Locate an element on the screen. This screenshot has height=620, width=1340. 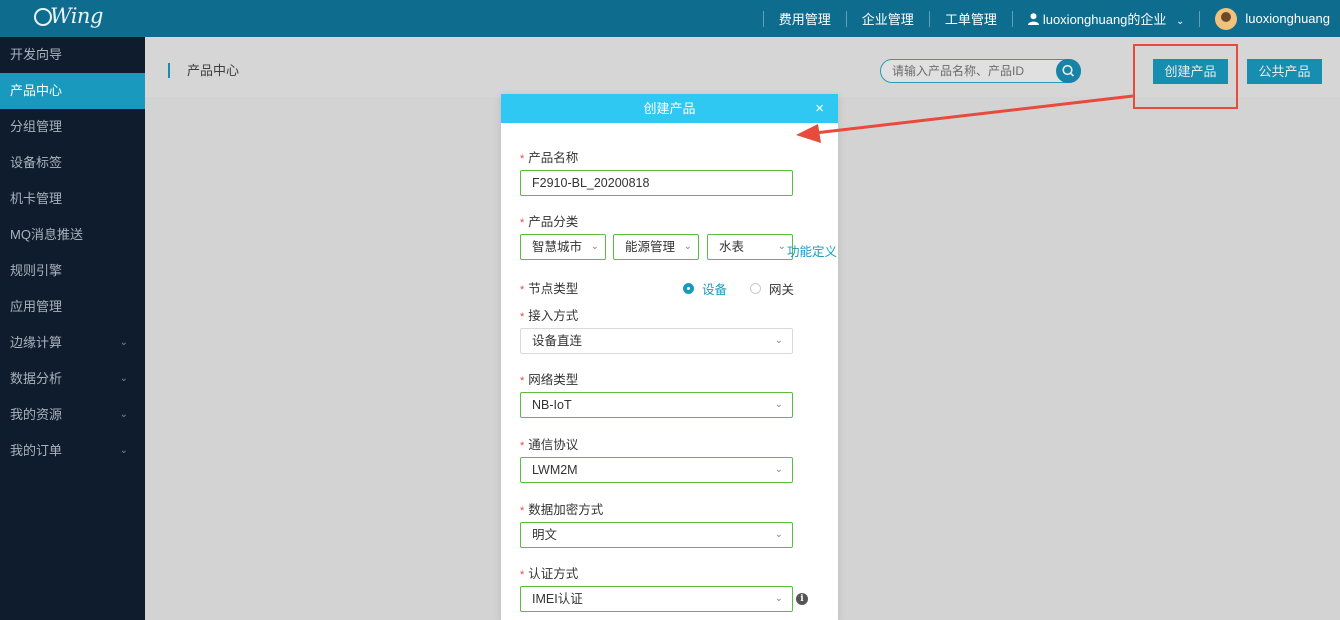
select-value: 明文 is located at coordinates (545, 535).